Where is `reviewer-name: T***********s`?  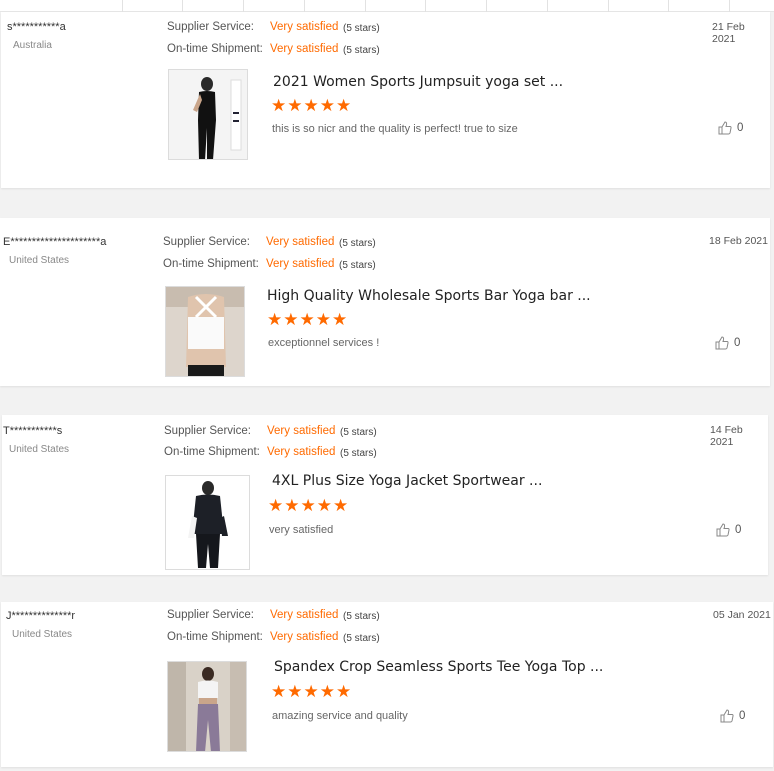
reviewer-name: T***********s is located at coordinates (33, 431).